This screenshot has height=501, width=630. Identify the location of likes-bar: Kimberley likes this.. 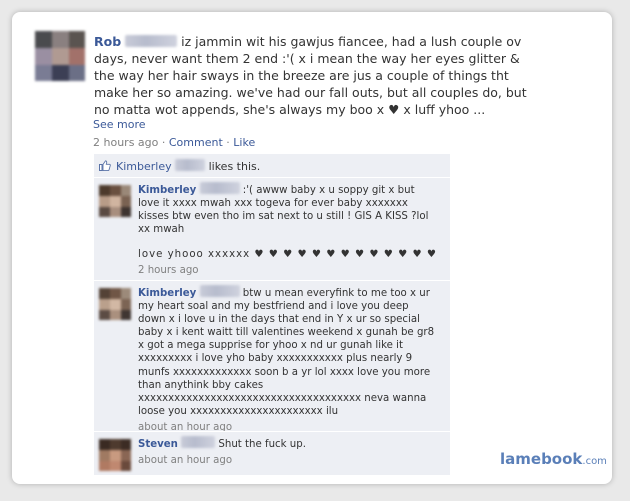
(272, 165).